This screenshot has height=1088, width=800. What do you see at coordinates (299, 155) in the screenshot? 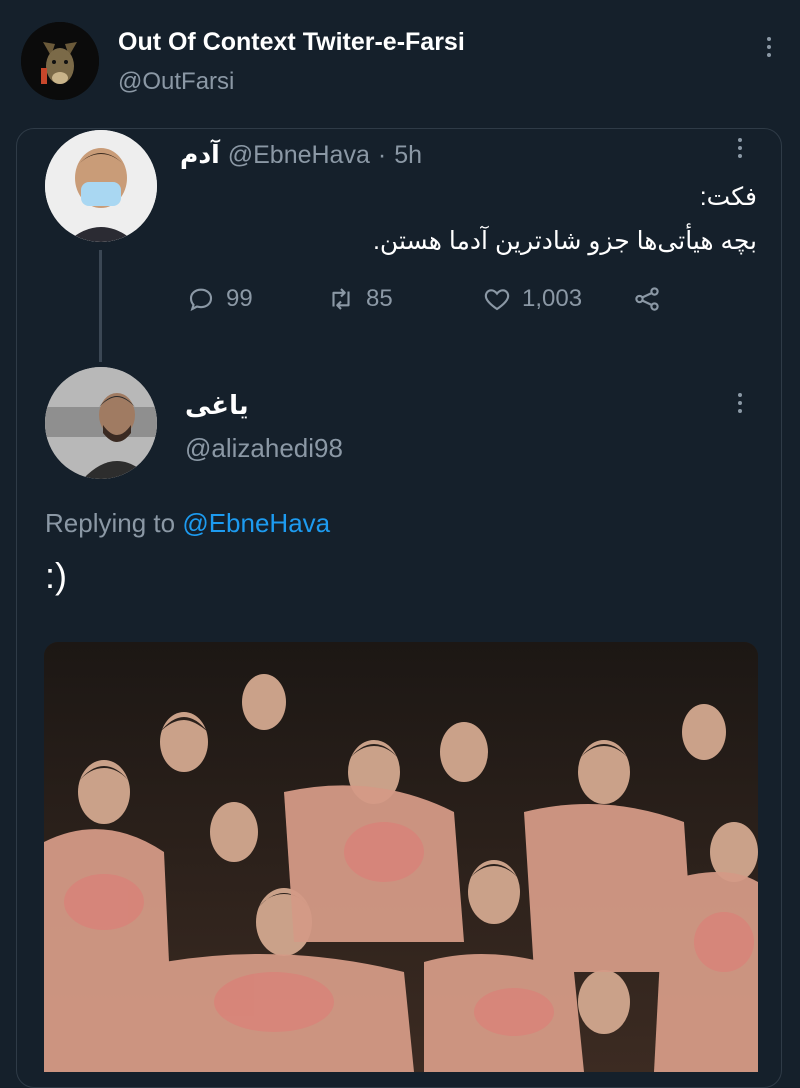
I see `quoted-handle: @EbneHava` at bounding box center [299, 155].